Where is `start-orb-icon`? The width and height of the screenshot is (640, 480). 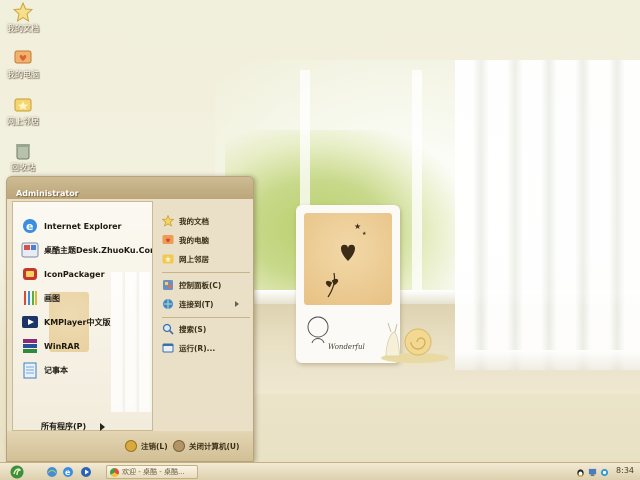
start-orb-icon is located at coordinates (17, 472).